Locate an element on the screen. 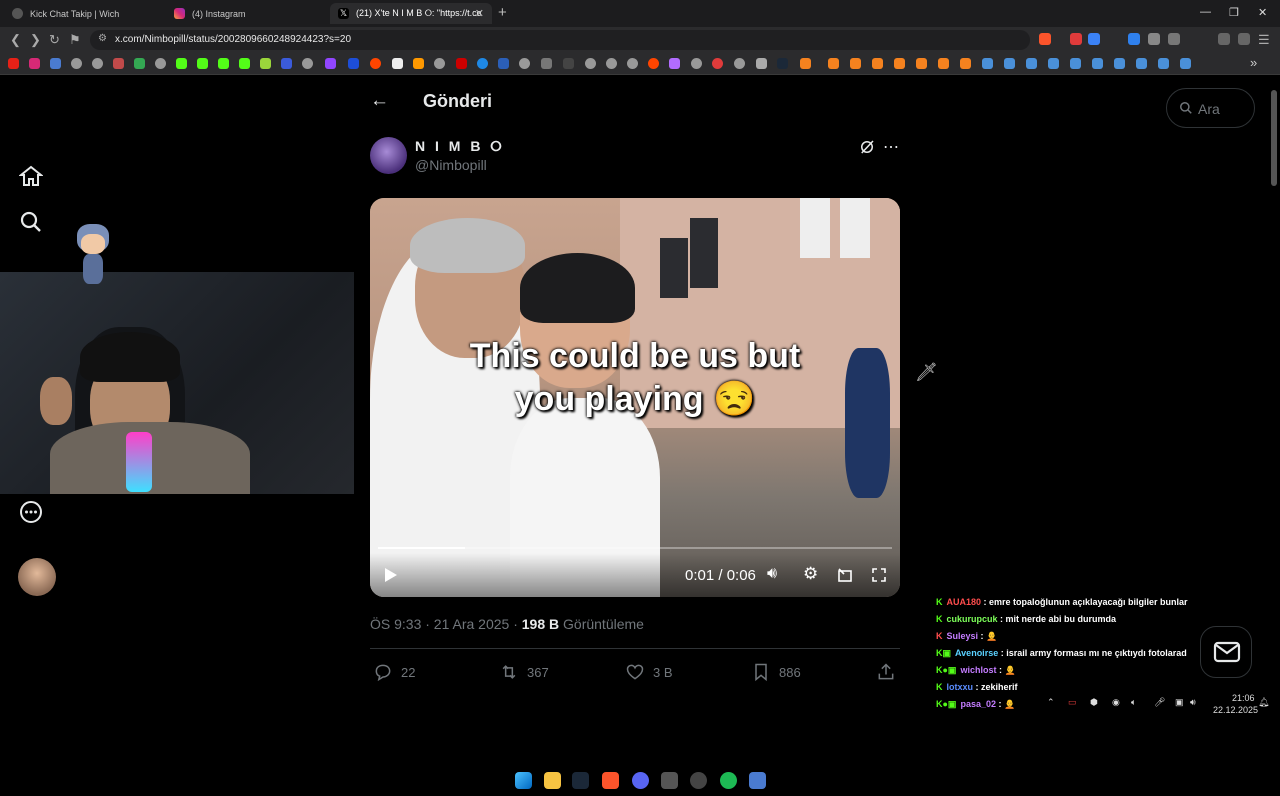 The width and height of the screenshot is (1280, 796). youtube-bookmark-icon is located at coordinates (13, 63).